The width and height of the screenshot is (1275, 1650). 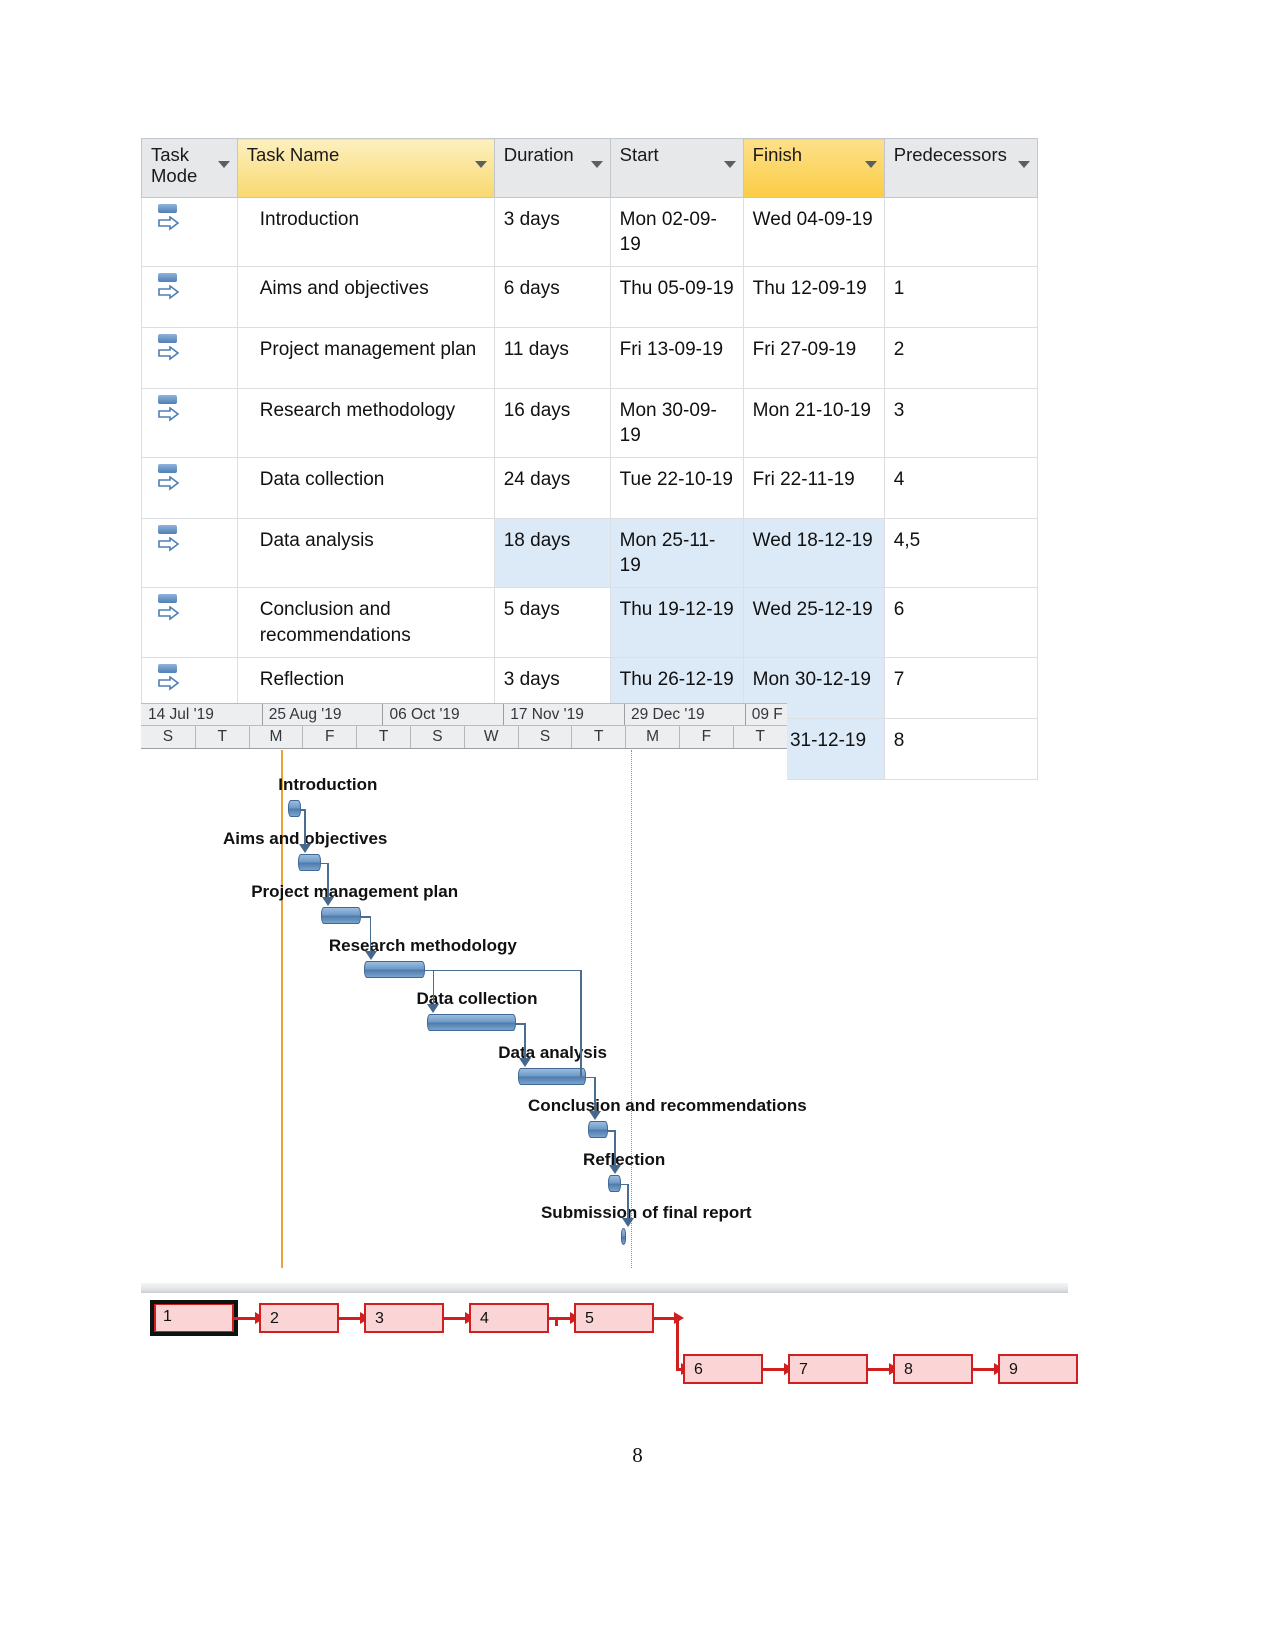 I want to click on task-name-cell: Conclusion and recommendations, so click(x=365, y=622).